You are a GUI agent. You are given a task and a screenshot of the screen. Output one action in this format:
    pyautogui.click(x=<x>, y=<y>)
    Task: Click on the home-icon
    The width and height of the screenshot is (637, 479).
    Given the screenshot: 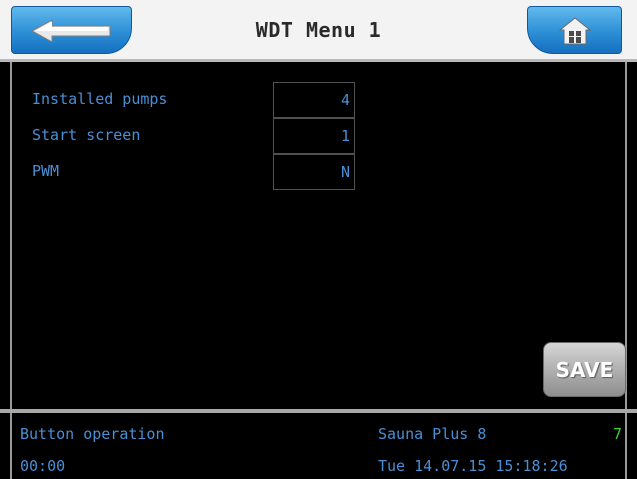 What is the action you would take?
    pyautogui.click(x=575, y=31)
    